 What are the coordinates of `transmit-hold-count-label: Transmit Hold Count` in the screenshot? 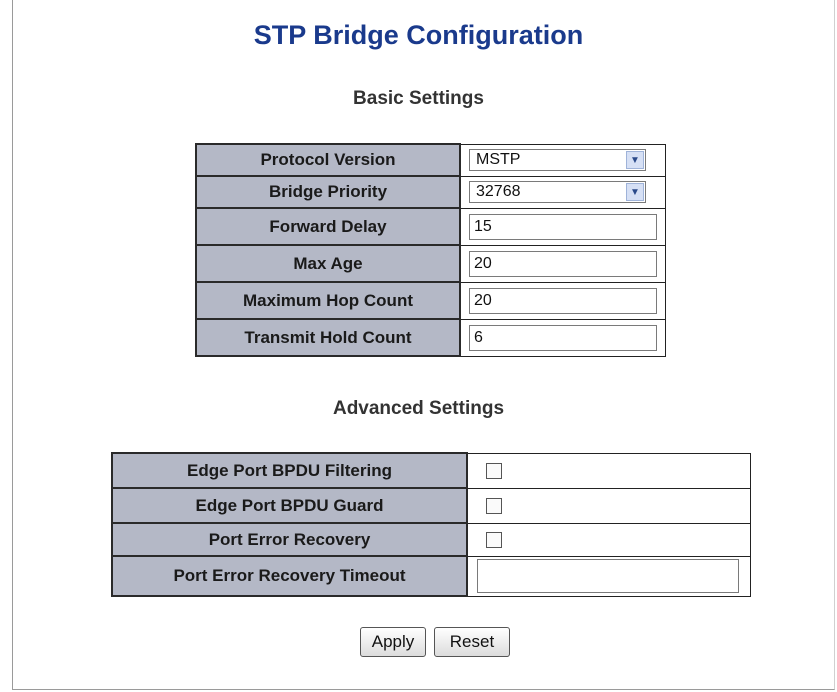 It's located at (328, 337).